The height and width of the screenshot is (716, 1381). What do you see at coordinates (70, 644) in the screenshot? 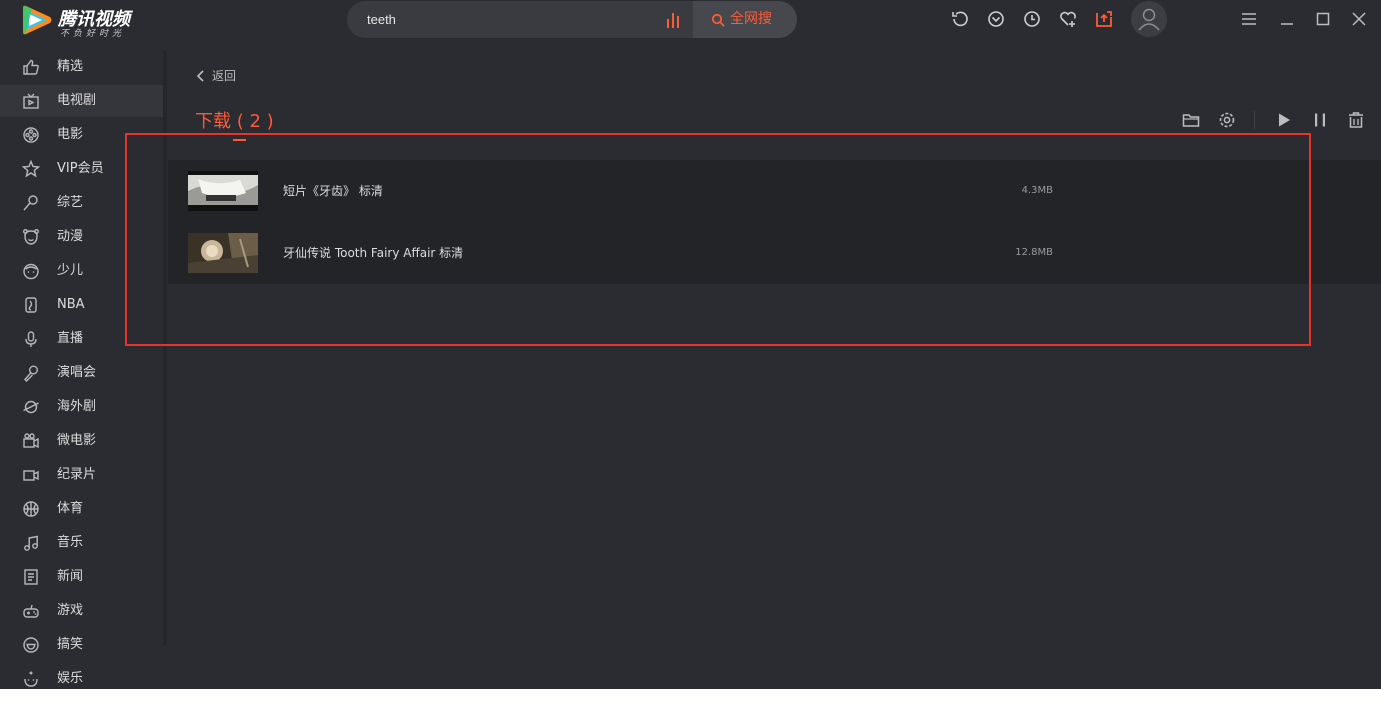
I see `sidebar-item-label: 搞笑` at bounding box center [70, 644].